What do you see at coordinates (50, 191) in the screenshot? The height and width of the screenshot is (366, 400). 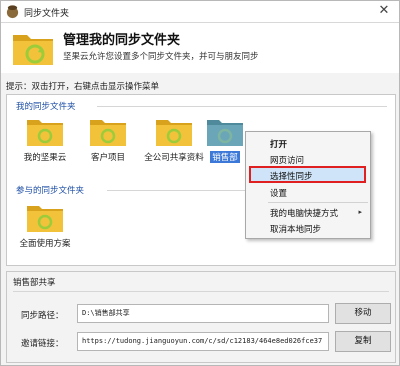 I see `joined-folders-heading: 参与的同步文件夹` at bounding box center [50, 191].